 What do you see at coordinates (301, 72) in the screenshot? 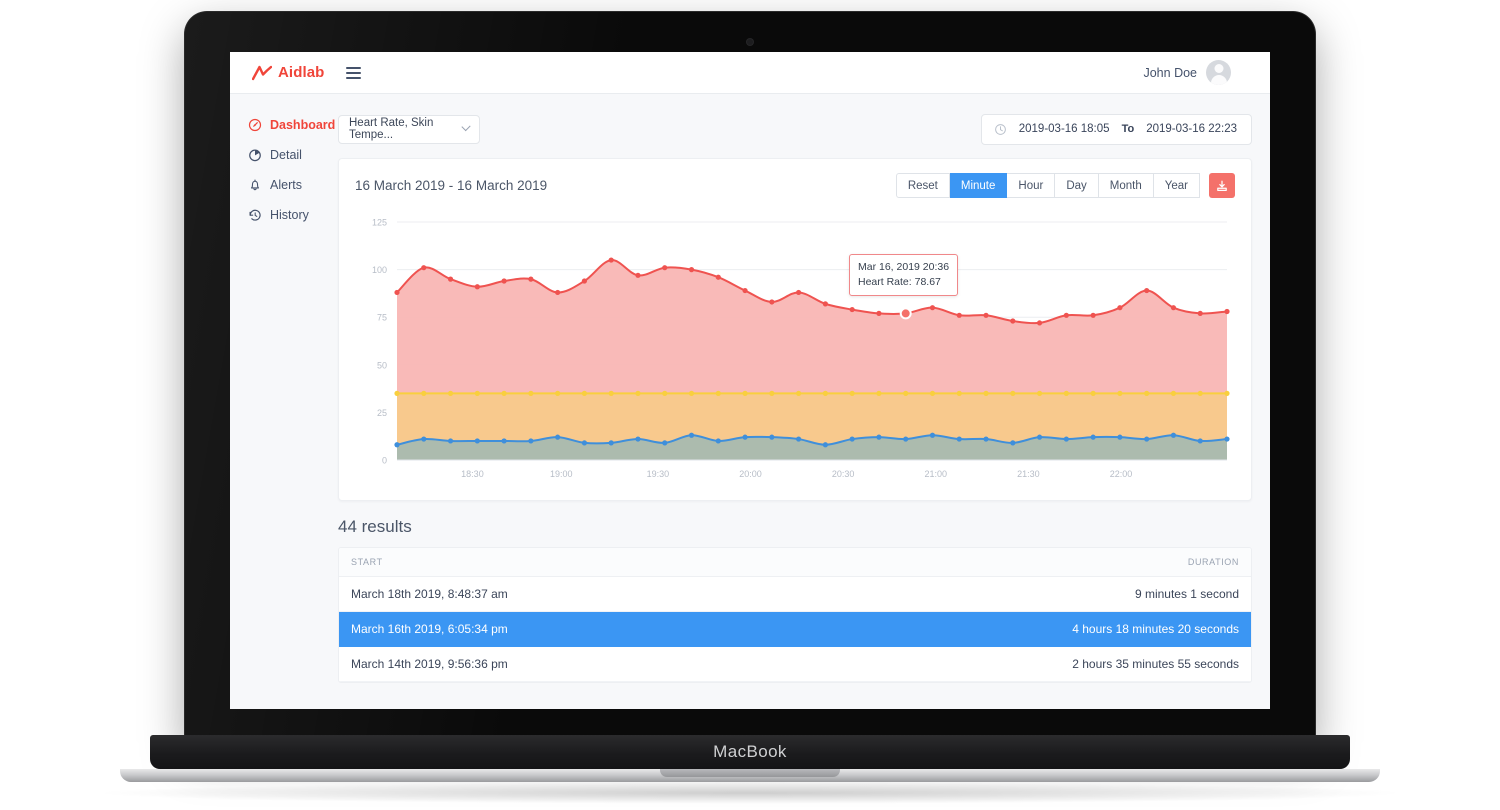
I see `brand-name: Aidlab` at bounding box center [301, 72].